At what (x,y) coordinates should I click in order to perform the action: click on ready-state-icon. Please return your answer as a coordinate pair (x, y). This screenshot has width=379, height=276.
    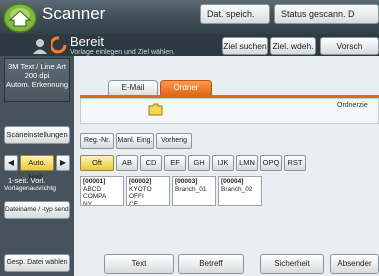
    Looking at the image, I should click on (59, 45).